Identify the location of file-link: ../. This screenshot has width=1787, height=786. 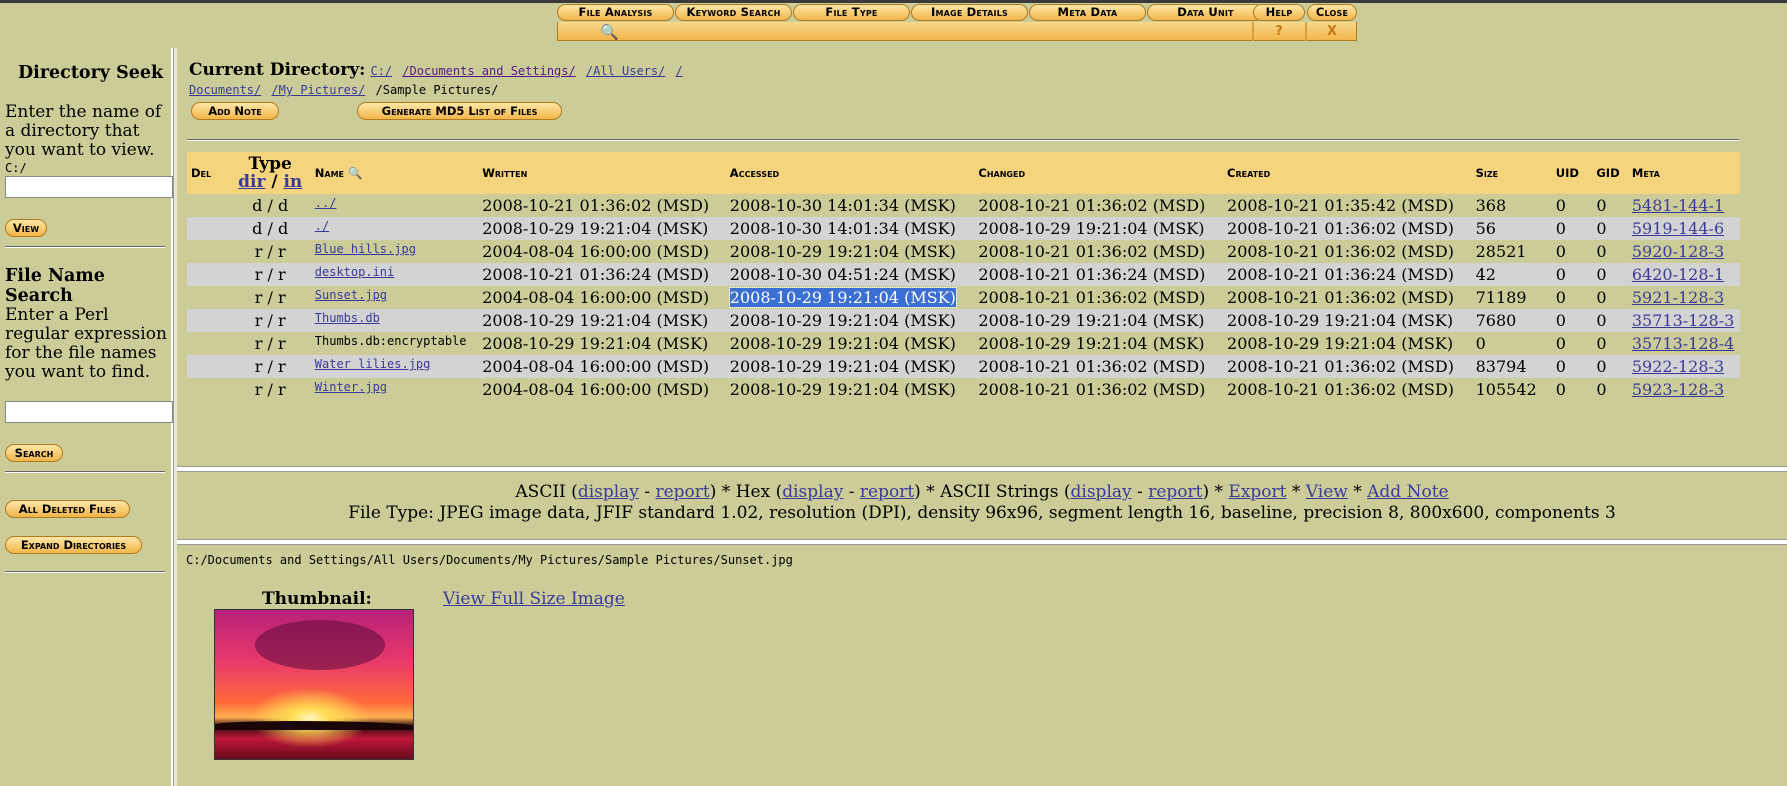
(326, 203).